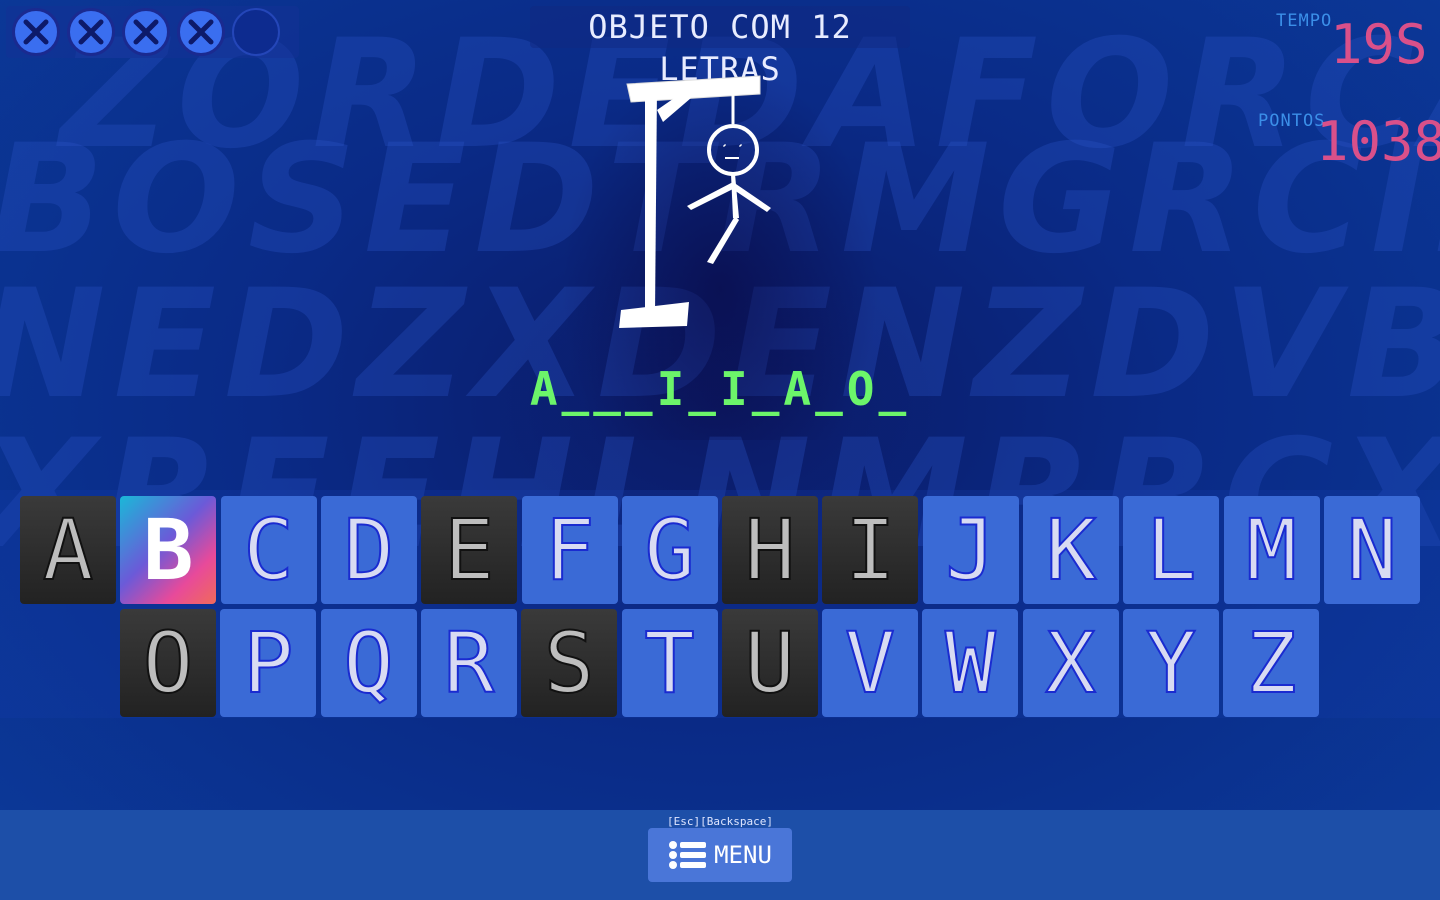  I want to click on key-a: A, so click(68, 550).